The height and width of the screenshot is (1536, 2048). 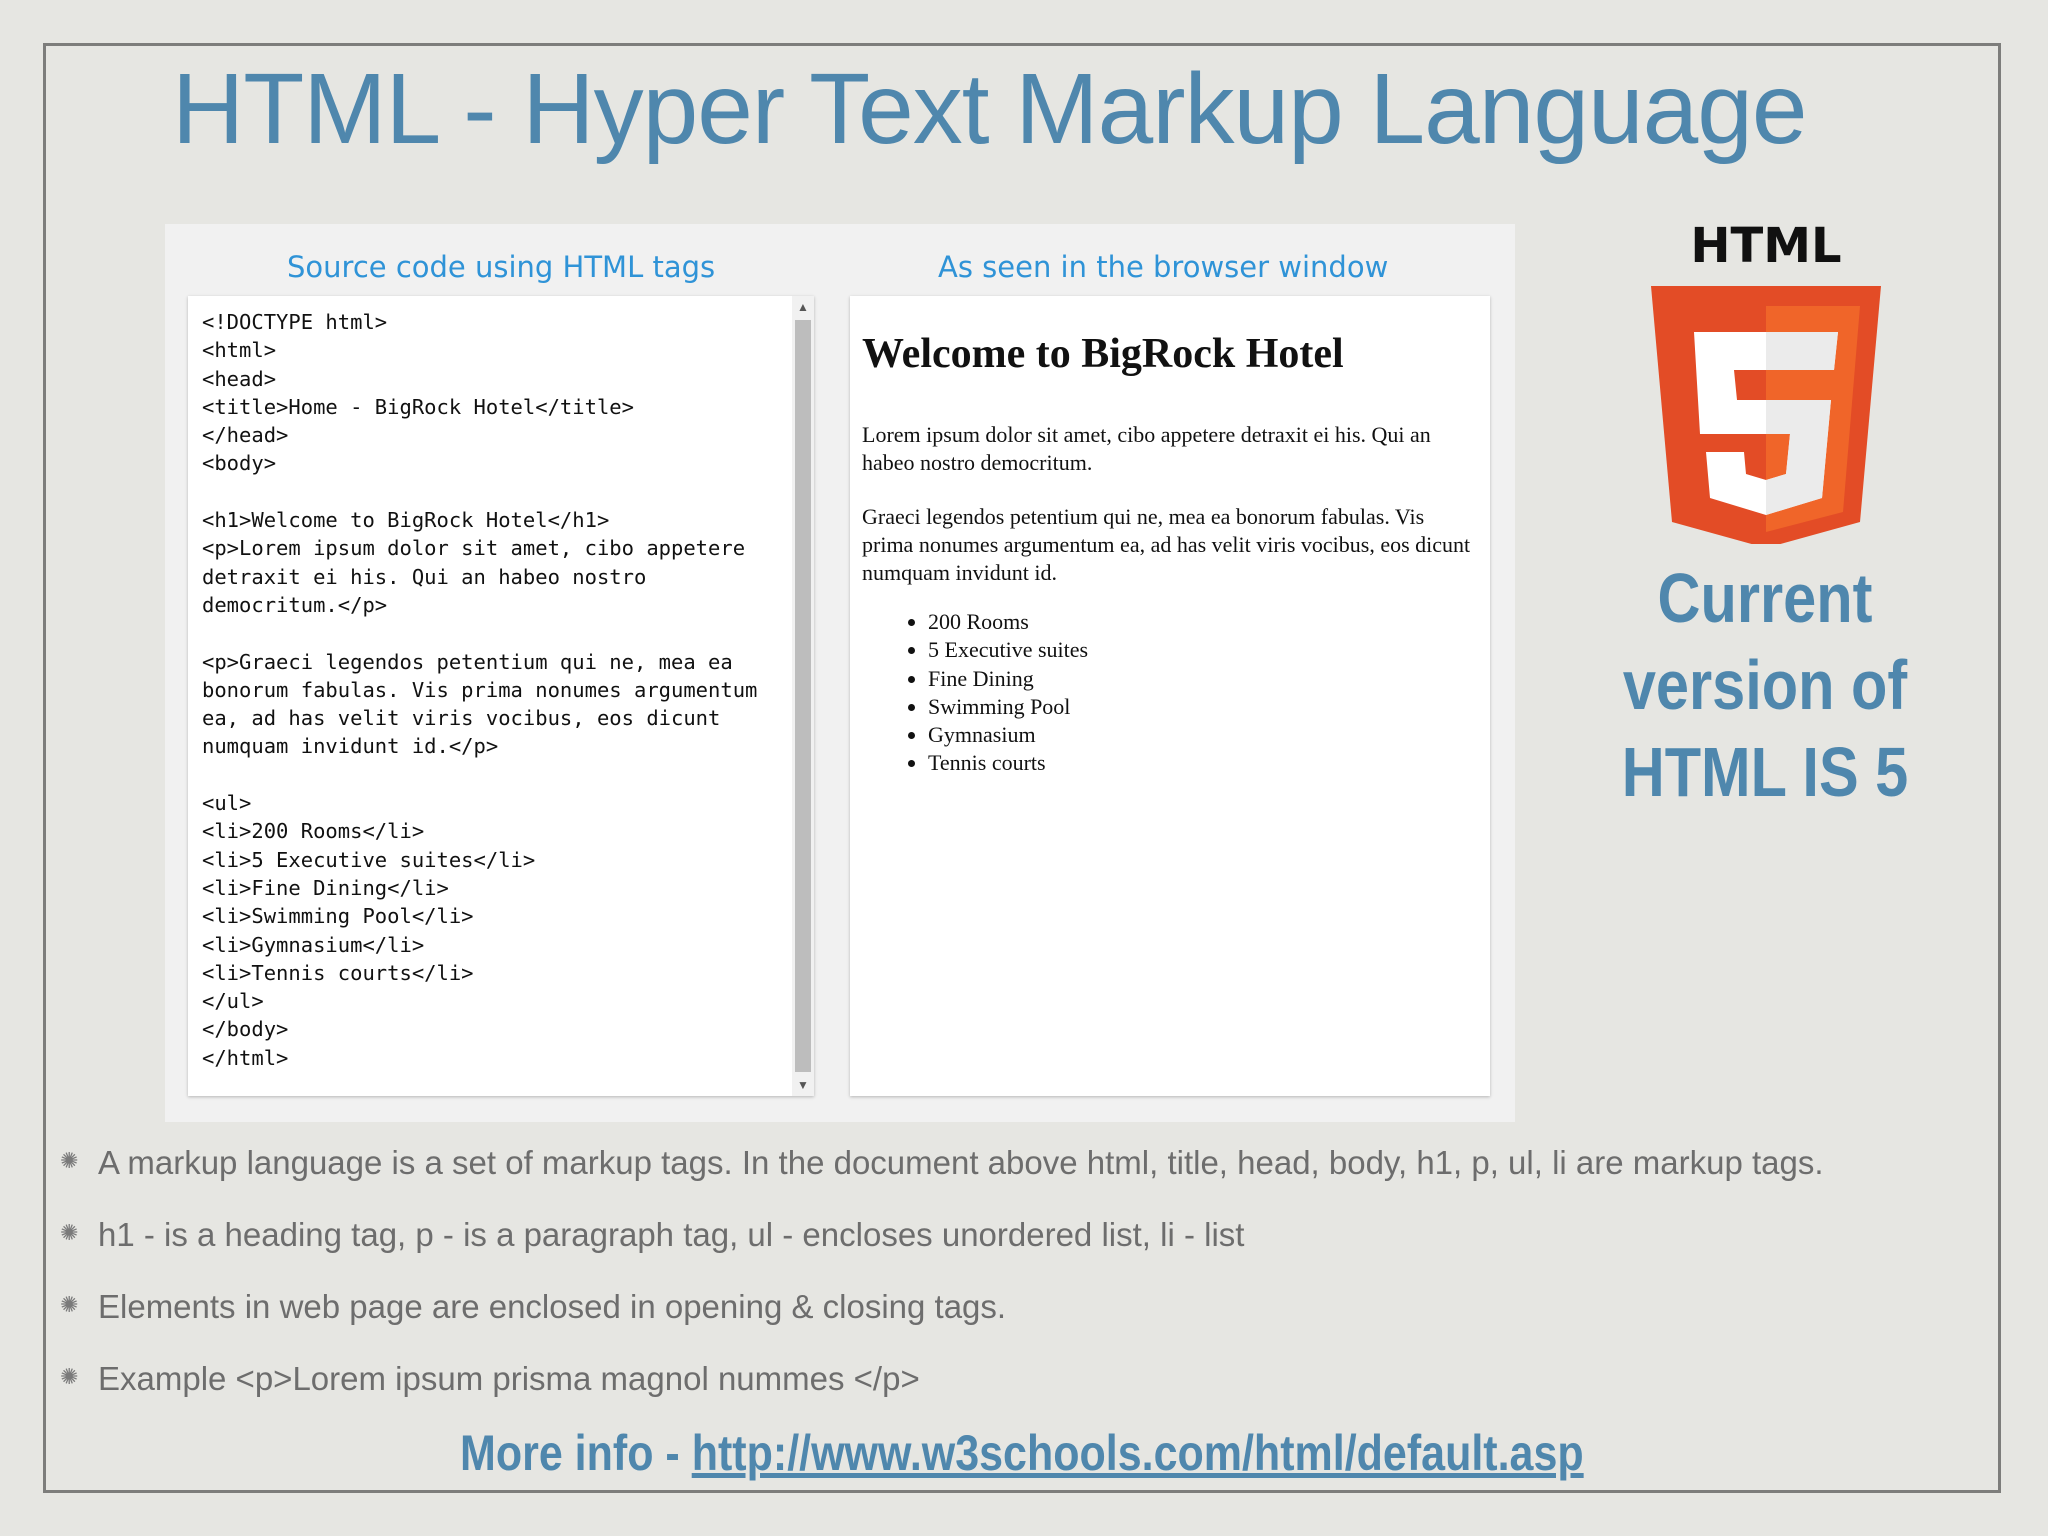 I want to click on list-item: Gymnasium, so click(x=1208, y=735).